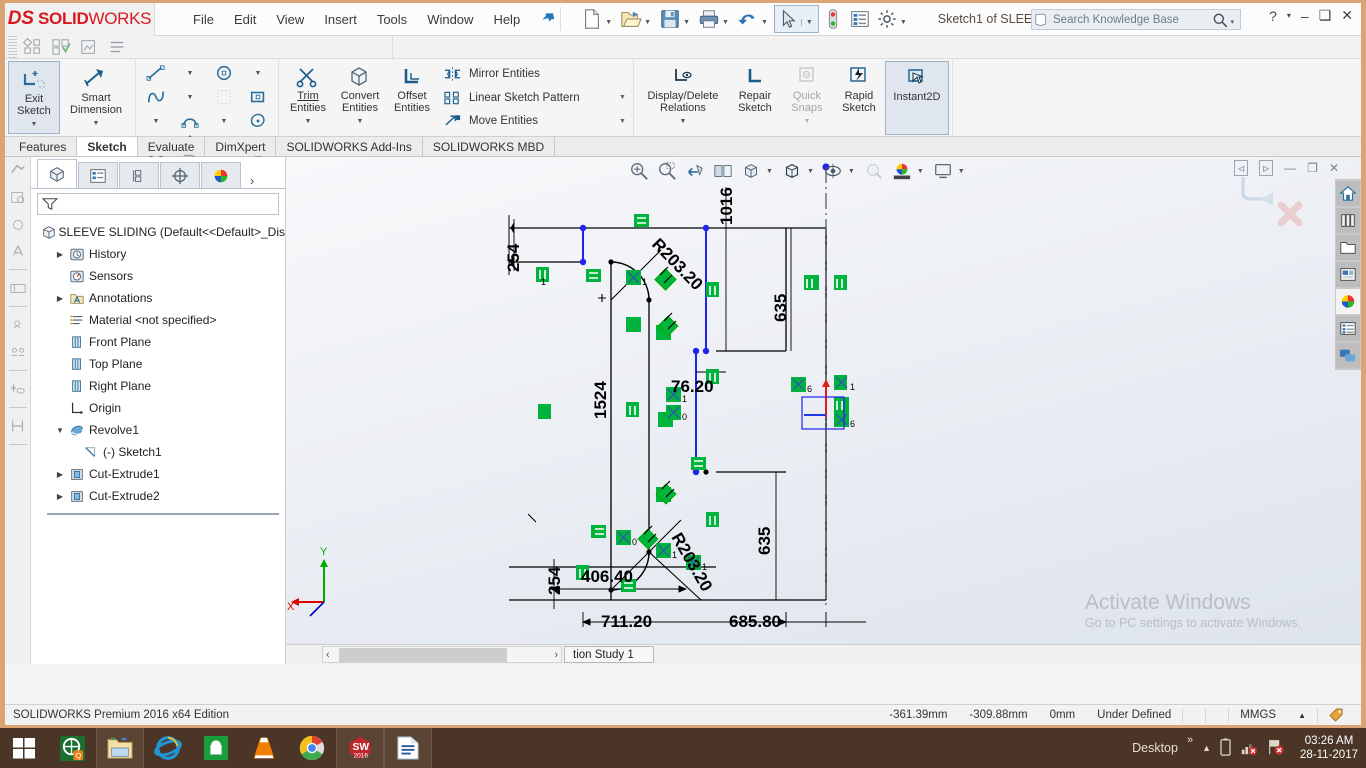 This screenshot has width=1366, height=768. I want to click on mirror-entities-item: Mirror Entities, so click(534, 74).